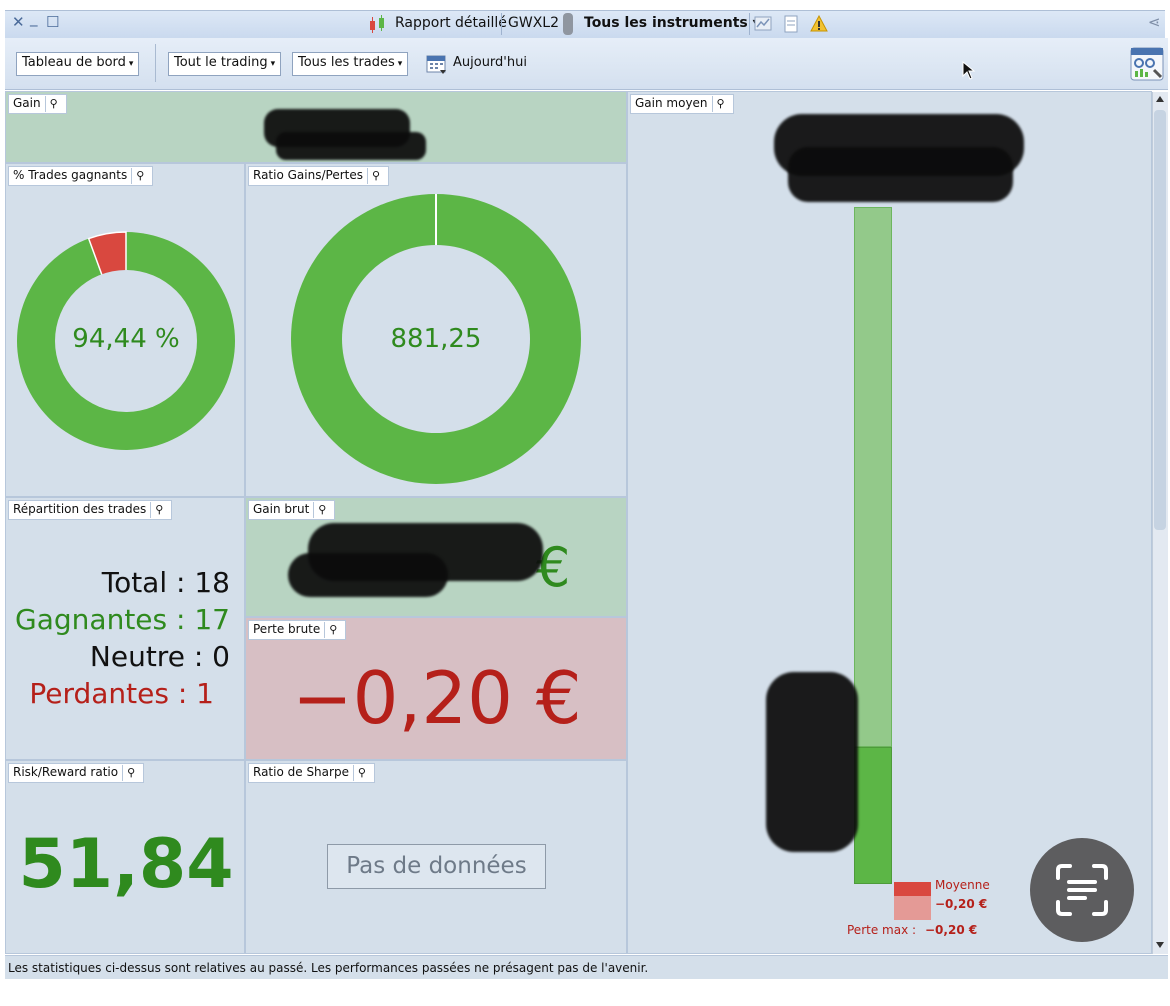 The height and width of the screenshot is (1006, 1170). What do you see at coordinates (763, 24) in the screenshot?
I see `chart-export-icon` at bounding box center [763, 24].